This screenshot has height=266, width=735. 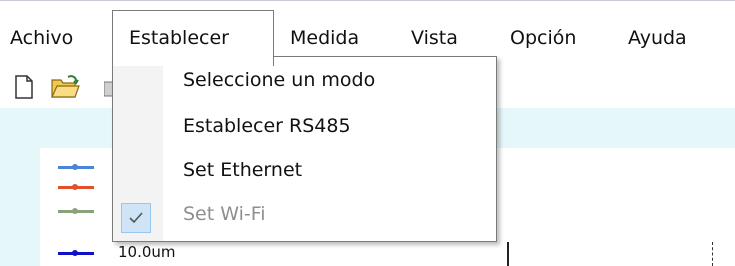 I want to click on menu-item-set-ethernet: Set Ethernet, so click(x=242, y=170).